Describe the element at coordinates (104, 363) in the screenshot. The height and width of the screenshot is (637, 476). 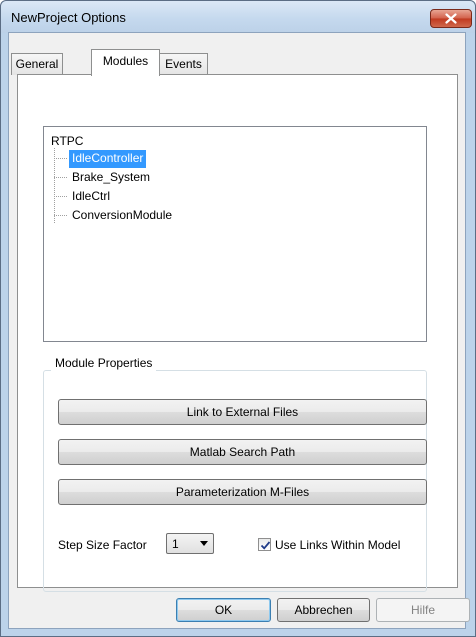
I see `module-properties-title: Module Properties` at that location.